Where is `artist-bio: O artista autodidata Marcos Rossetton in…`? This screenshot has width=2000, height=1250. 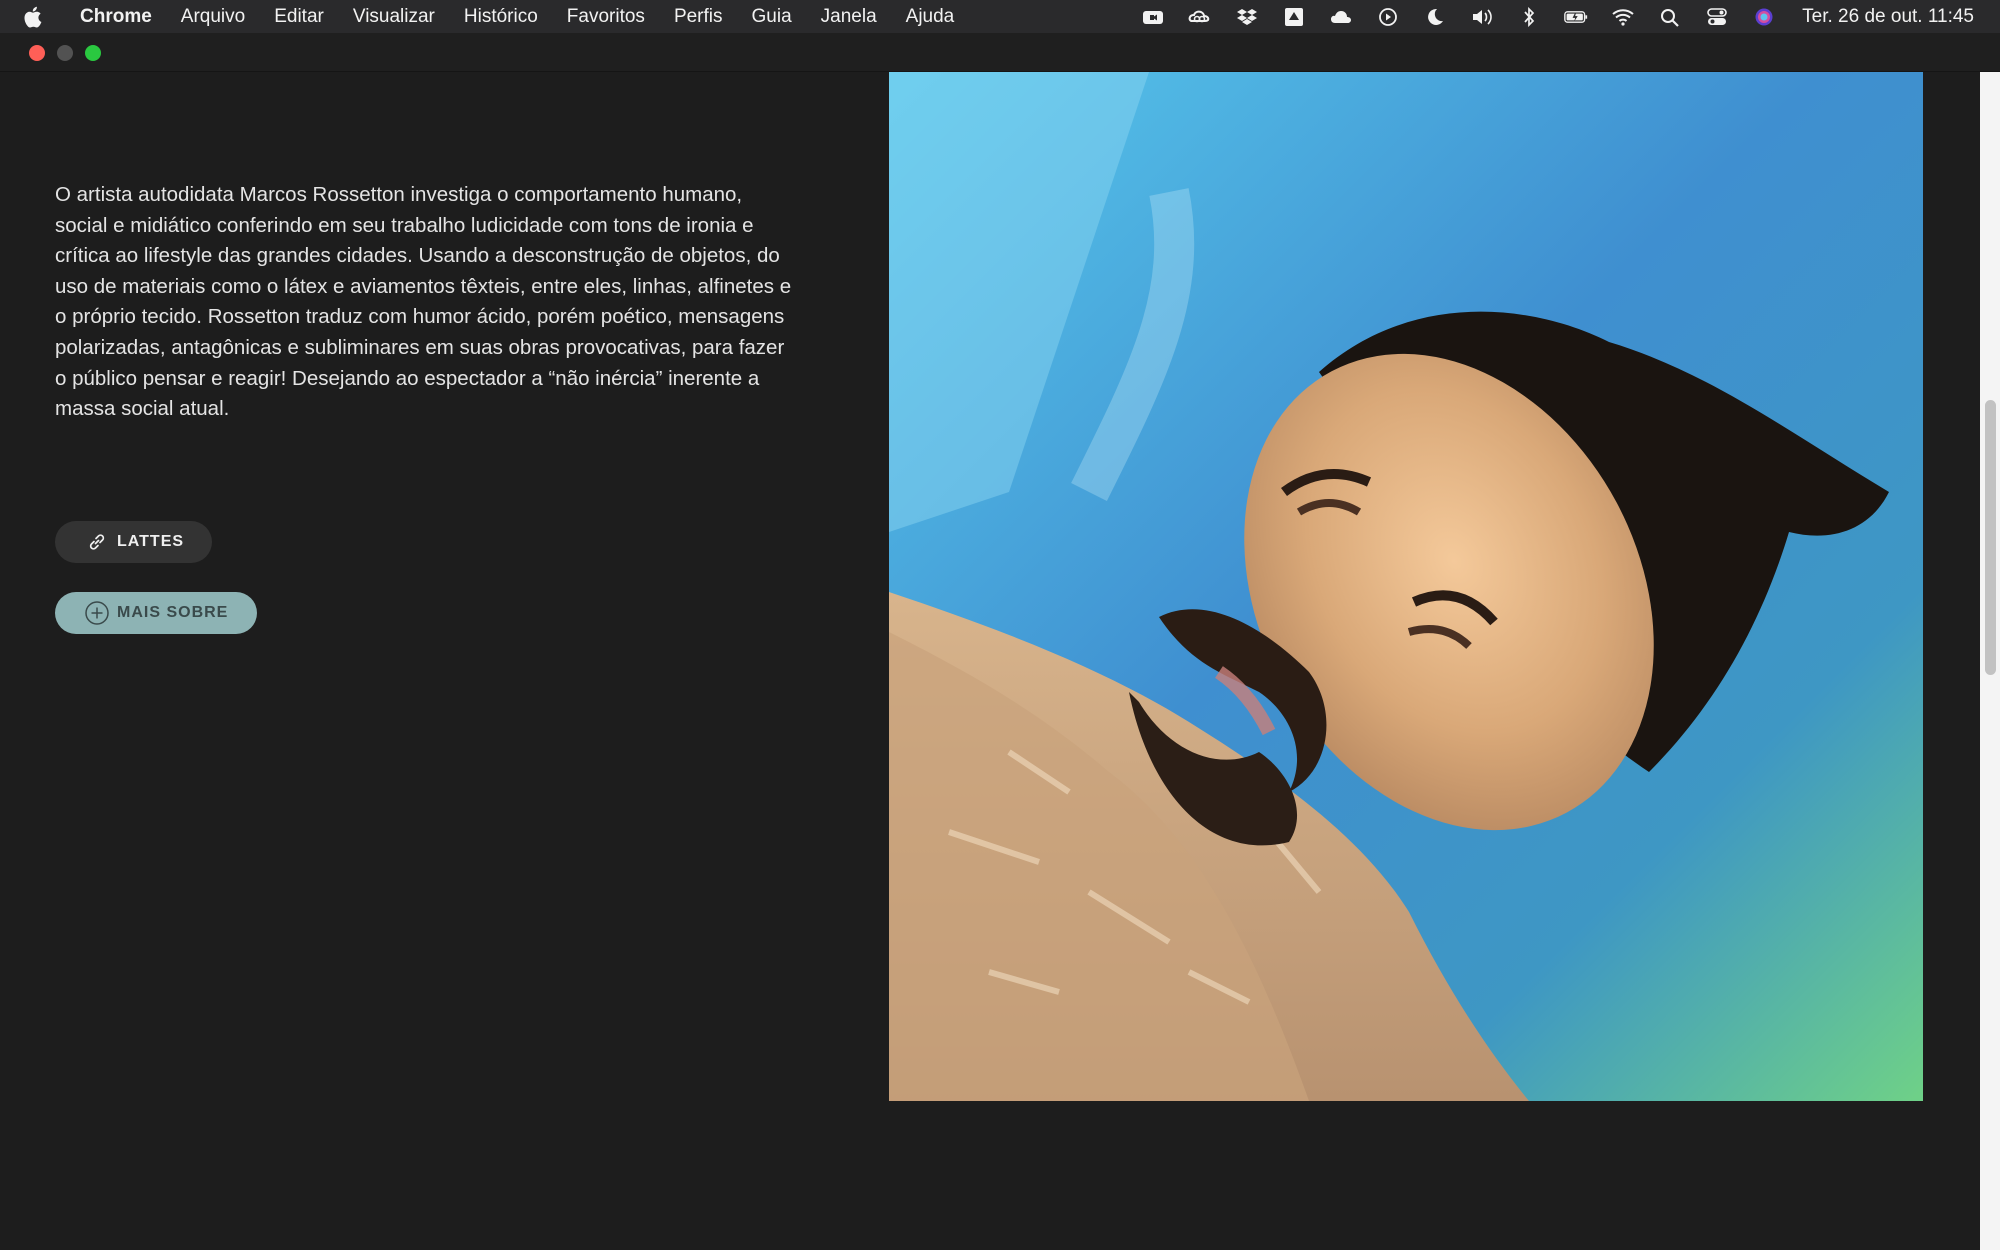
artist-bio: O artista autodidata Marcos Rossetton in… is located at coordinates (423, 302).